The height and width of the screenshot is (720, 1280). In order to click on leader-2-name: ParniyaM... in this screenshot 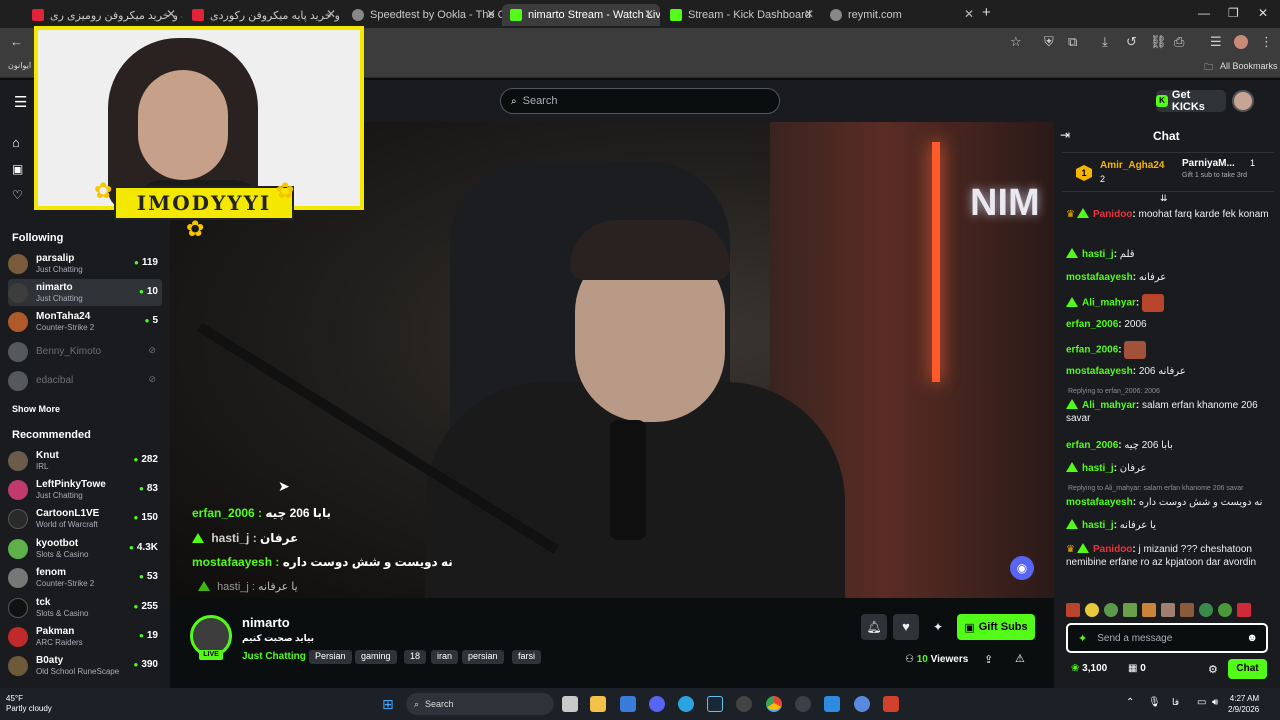, I will do `click(1208, 163)`.